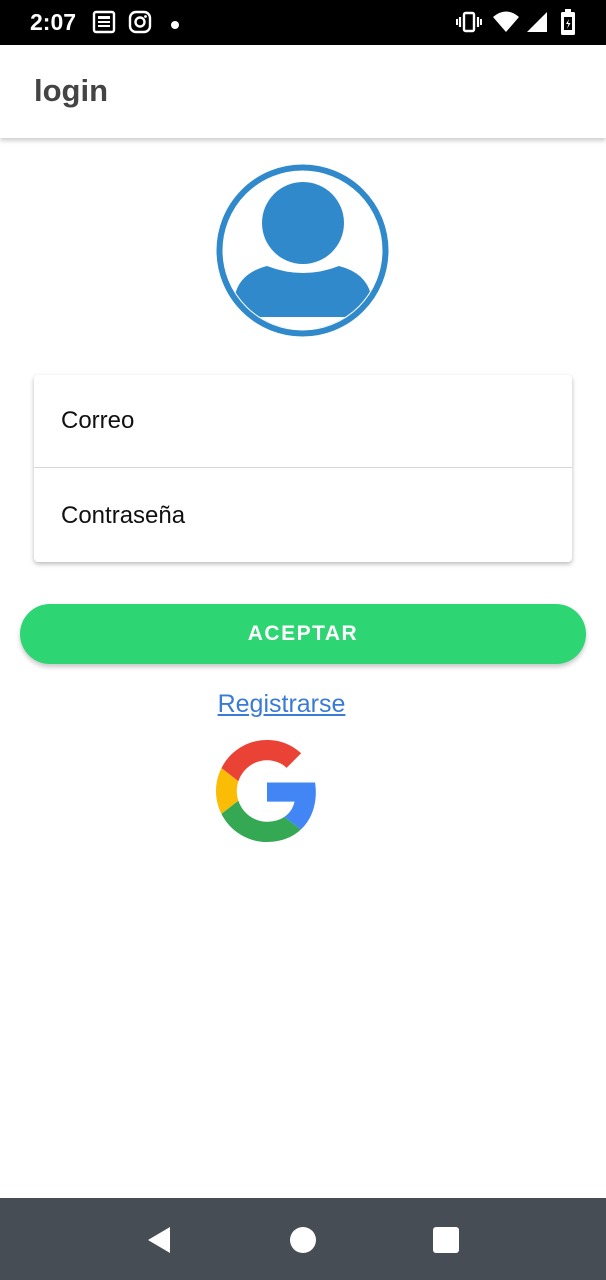  I want to click on status-bar: 2:07, so click(303, 22).